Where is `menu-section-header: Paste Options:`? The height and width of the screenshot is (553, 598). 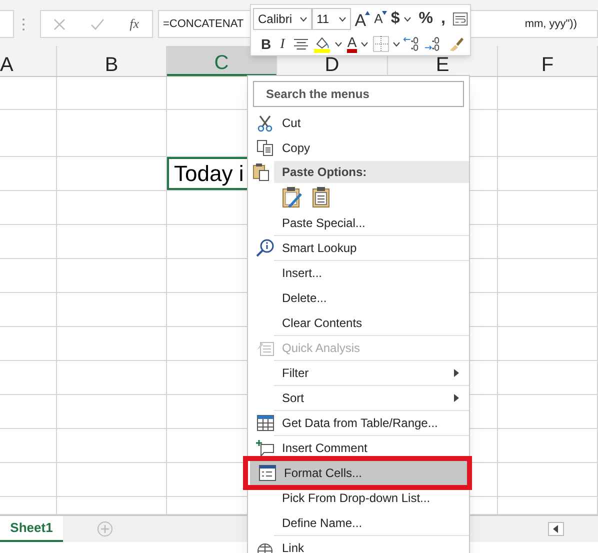 menu-section-header: Paste Options: is located at coordinates (371, 172).